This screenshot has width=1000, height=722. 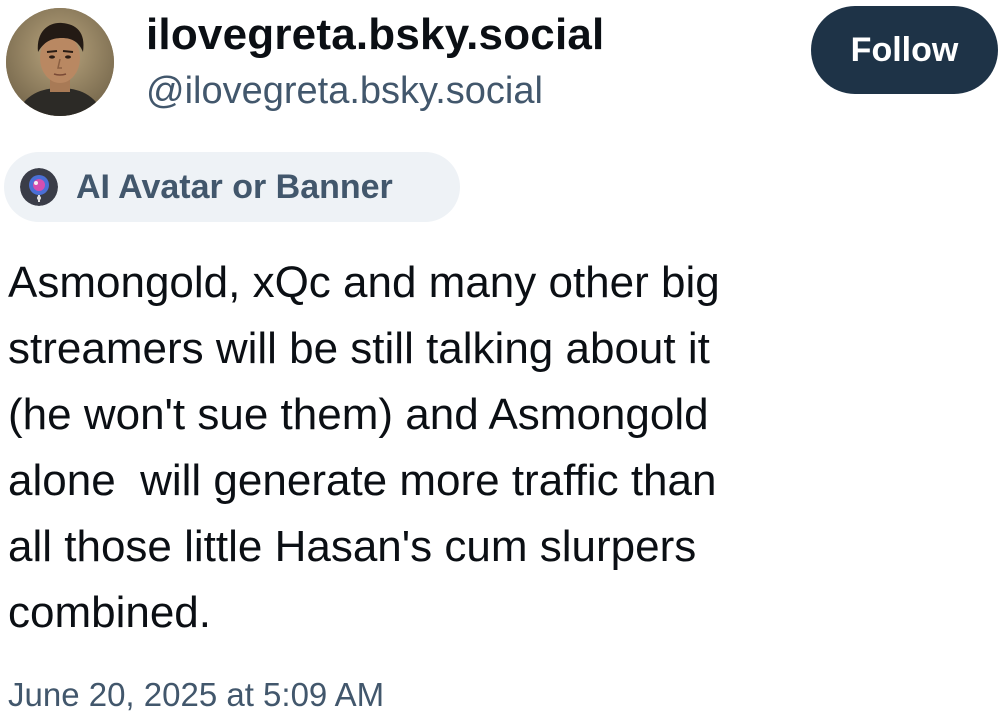 What do you see at coordinates (352, 546) in the screenshot?
I see `post-text-line: all those little Hasan's cum slurpers` at bounding box center [352, 546].